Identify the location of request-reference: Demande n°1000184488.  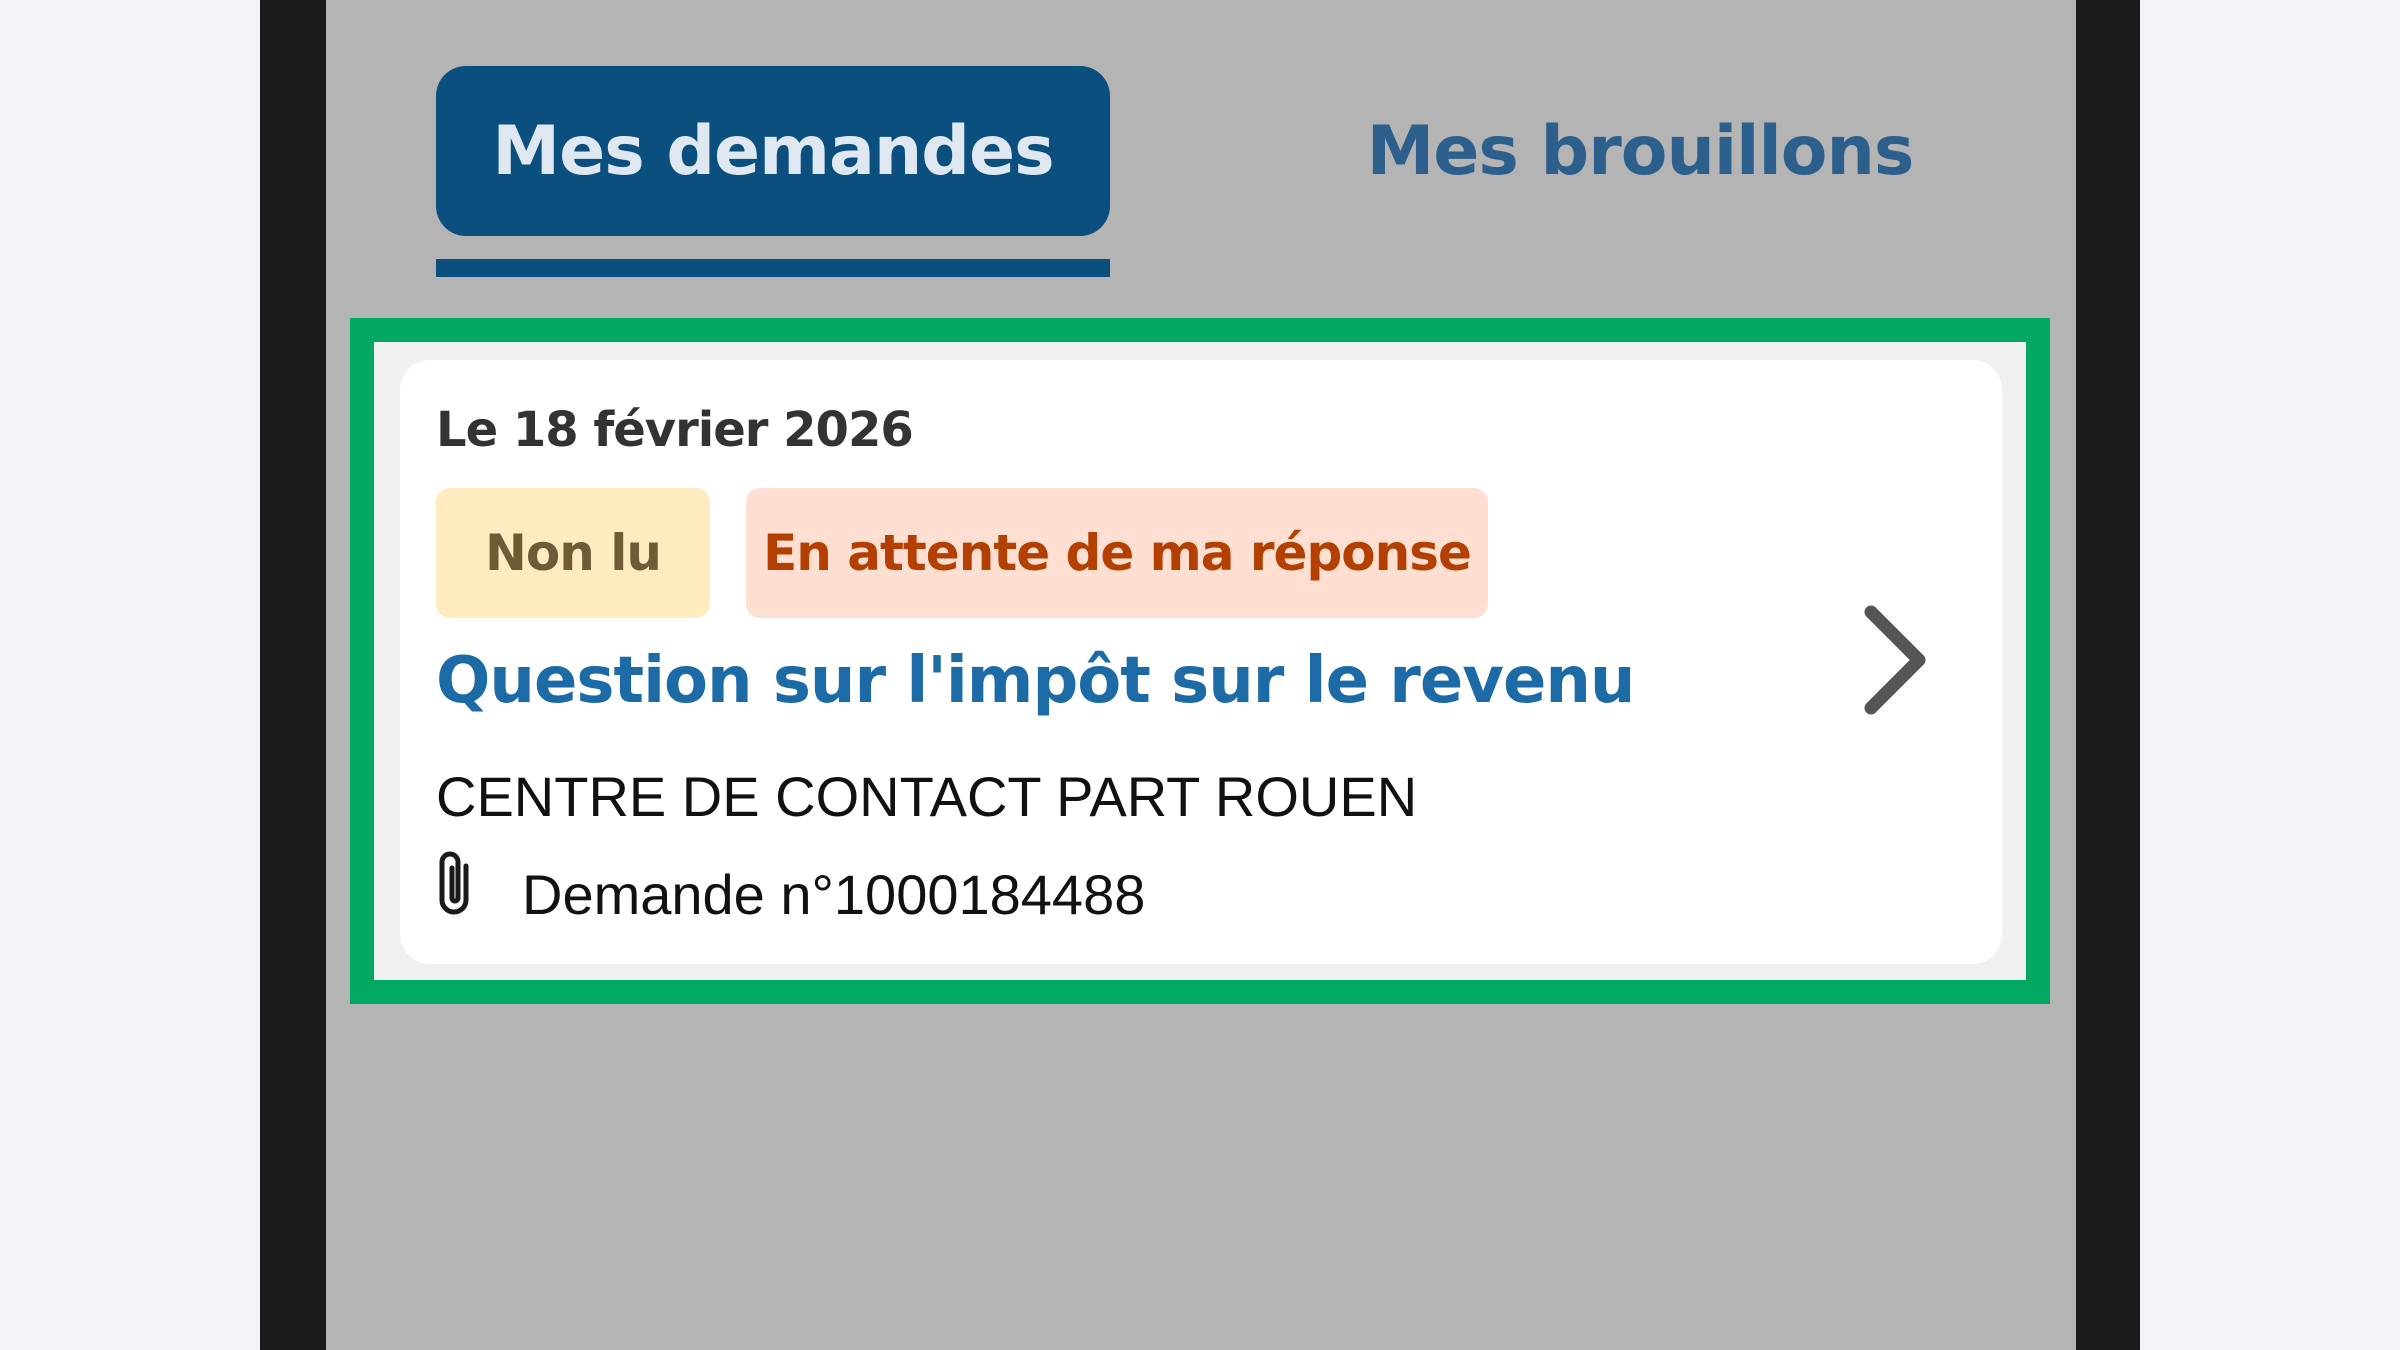
(834, 894).